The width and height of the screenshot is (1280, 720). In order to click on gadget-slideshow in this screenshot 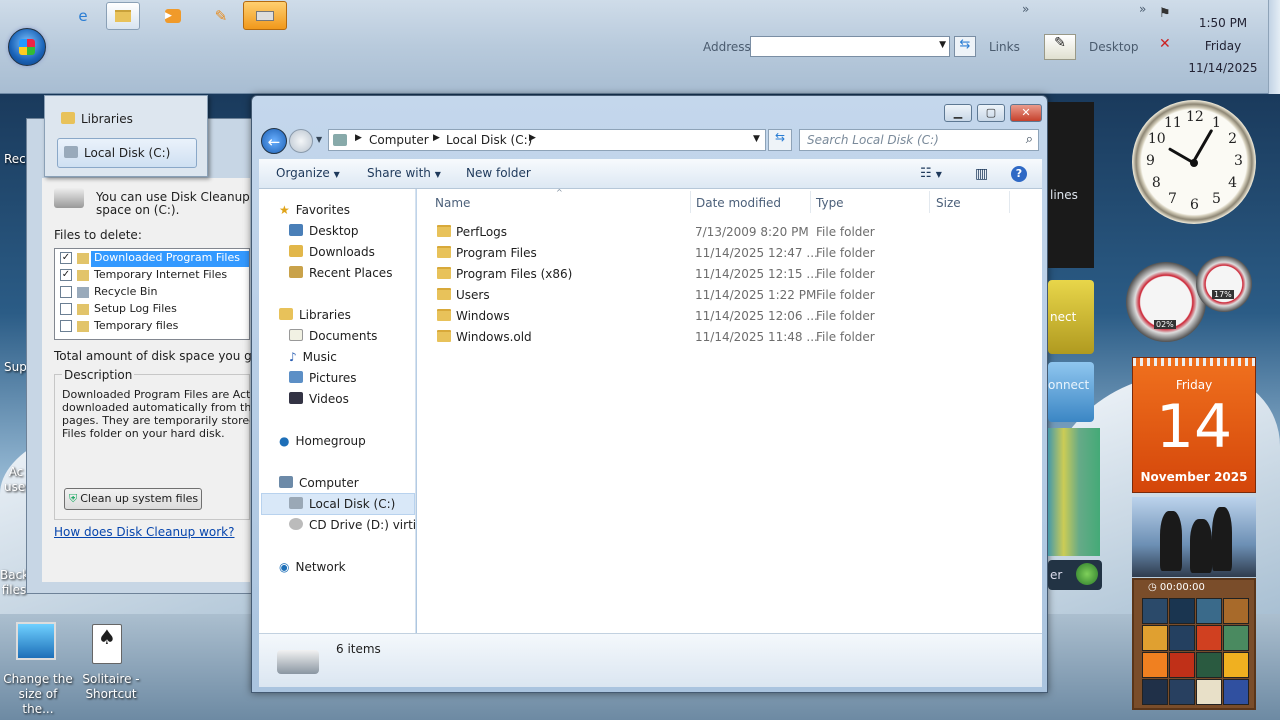, I will do `click(1074, 492)`.